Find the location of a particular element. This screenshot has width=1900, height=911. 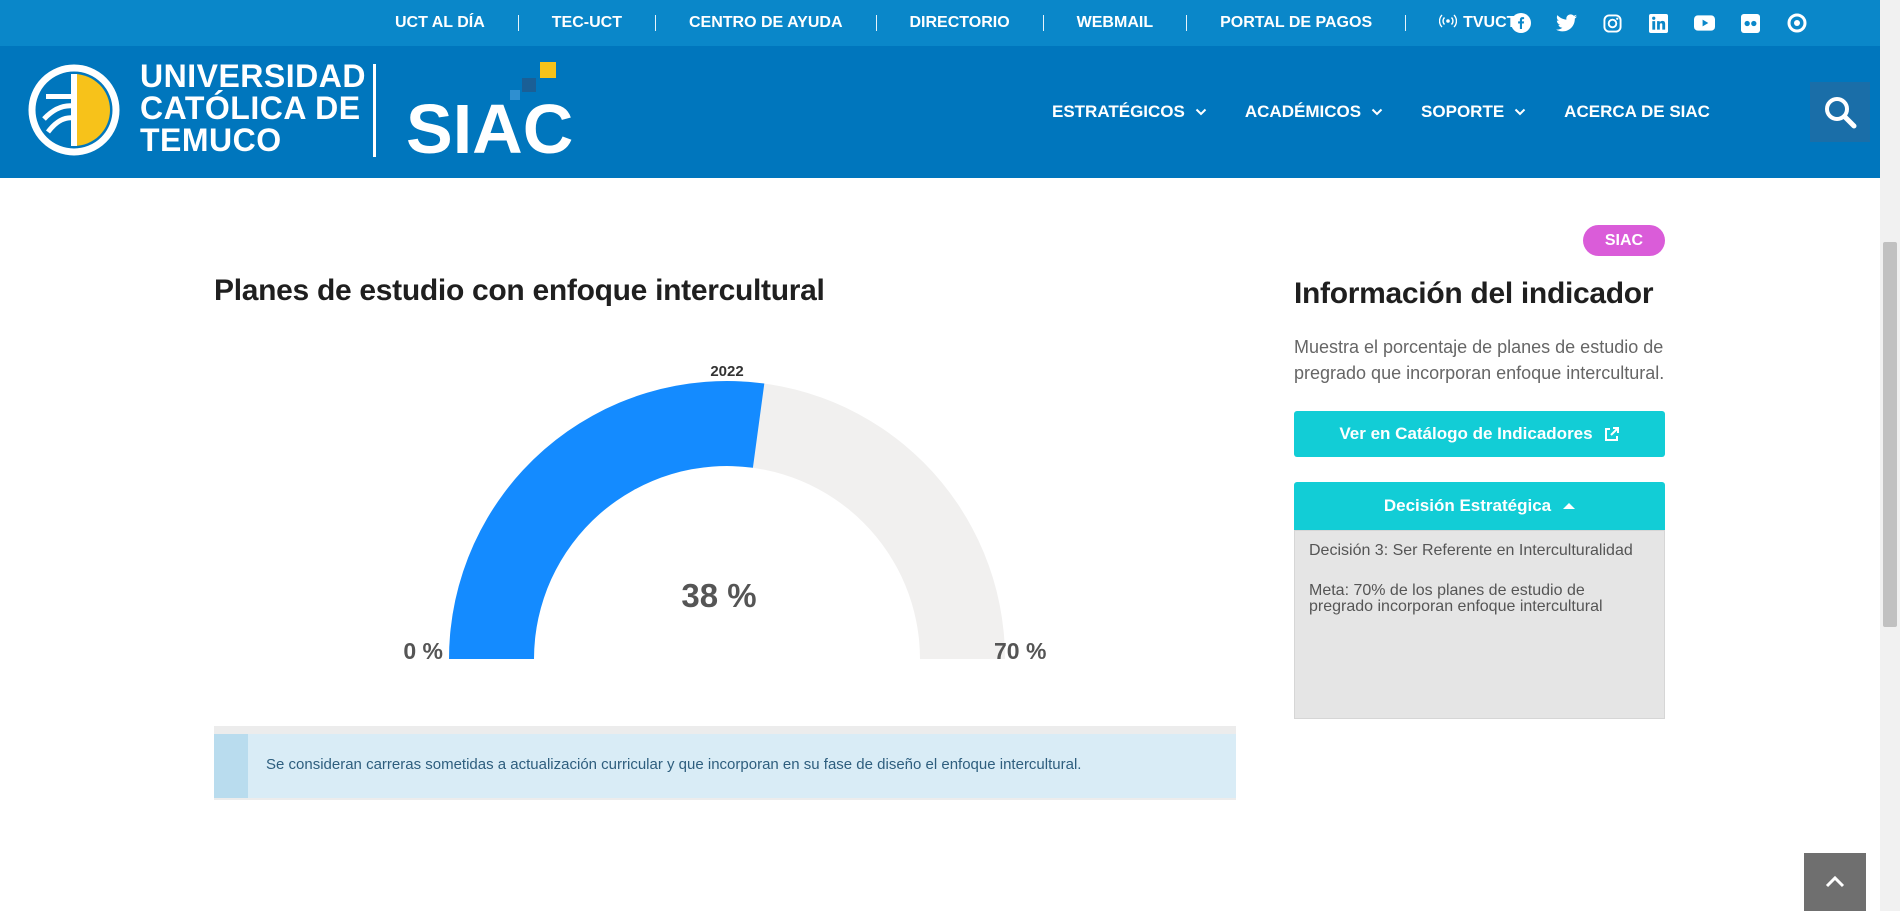

social-links is located at coordinates (1658, 23).